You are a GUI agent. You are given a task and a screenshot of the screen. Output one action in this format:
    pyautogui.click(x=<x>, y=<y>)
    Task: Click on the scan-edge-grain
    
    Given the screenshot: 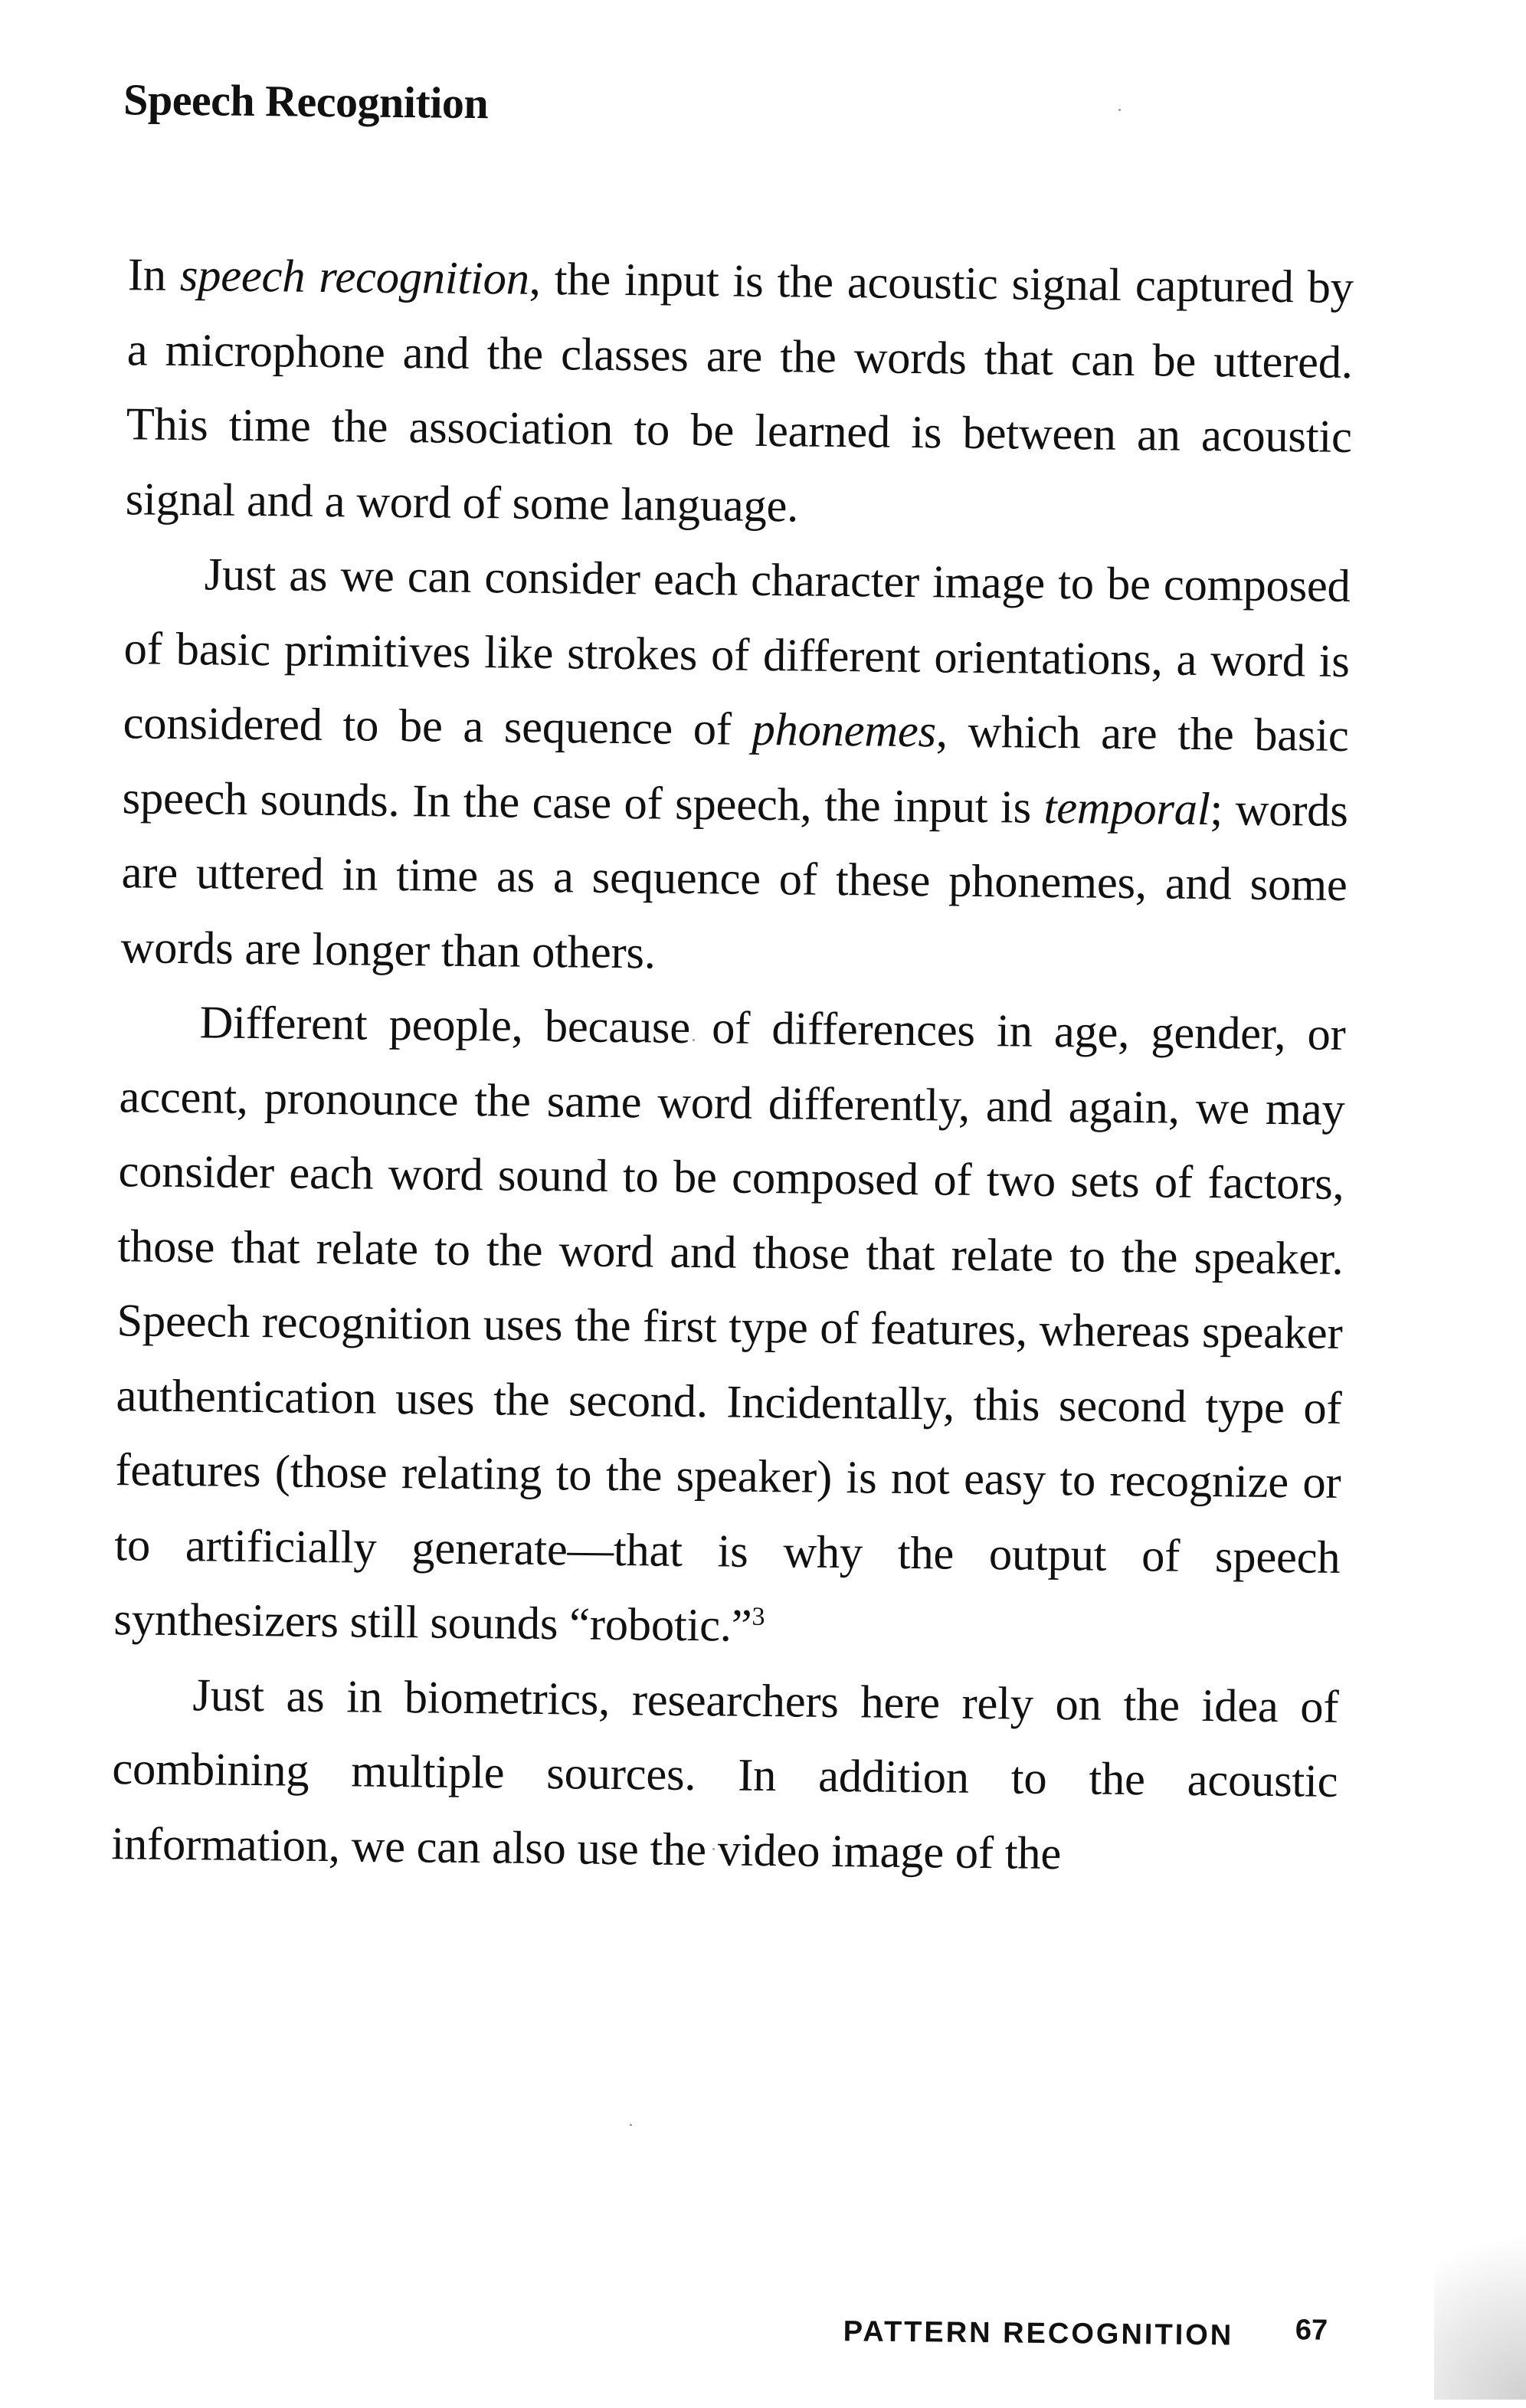 What is the action you would take?
    pyautogui.click(x=1480, y=2300)
    